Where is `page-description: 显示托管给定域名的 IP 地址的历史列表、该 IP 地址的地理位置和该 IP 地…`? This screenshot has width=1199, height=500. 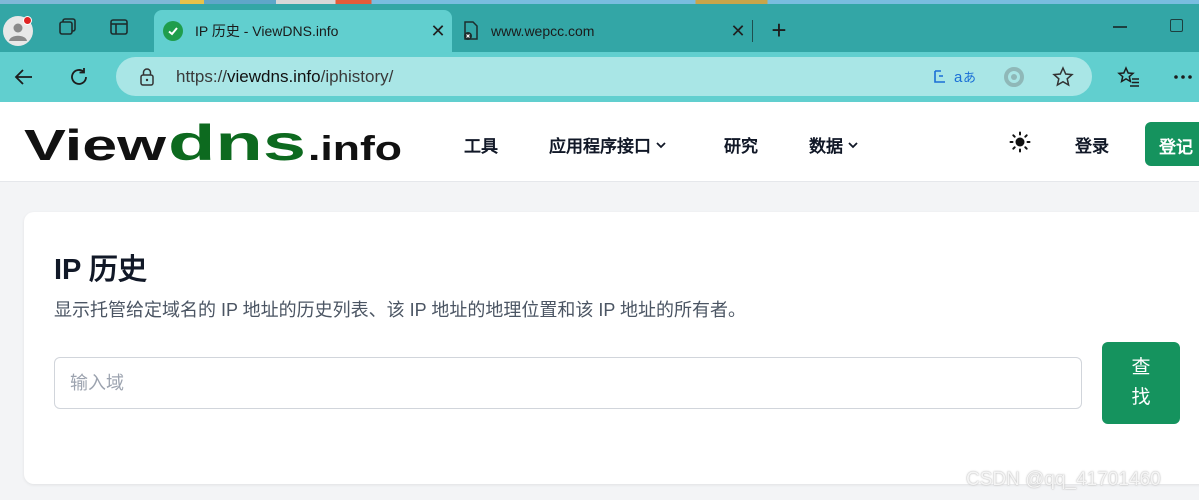 page-description: 显示托管给定域名的 IP 地址的历史列表、该 IP 地址的地理位置和该 IP 地… is located at coordinates (400, 310).